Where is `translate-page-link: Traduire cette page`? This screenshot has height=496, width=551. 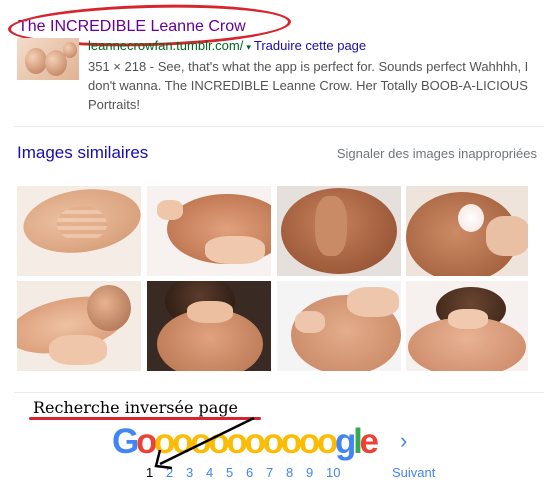 translate-page-link: Traduire cette page is located at coordinates (310, 45).